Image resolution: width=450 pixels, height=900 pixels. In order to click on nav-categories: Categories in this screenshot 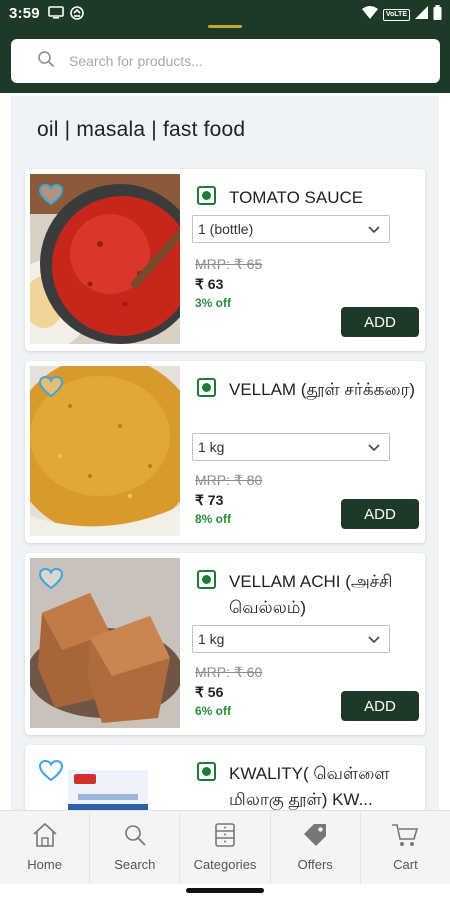, I will do `click(225, 847)`.